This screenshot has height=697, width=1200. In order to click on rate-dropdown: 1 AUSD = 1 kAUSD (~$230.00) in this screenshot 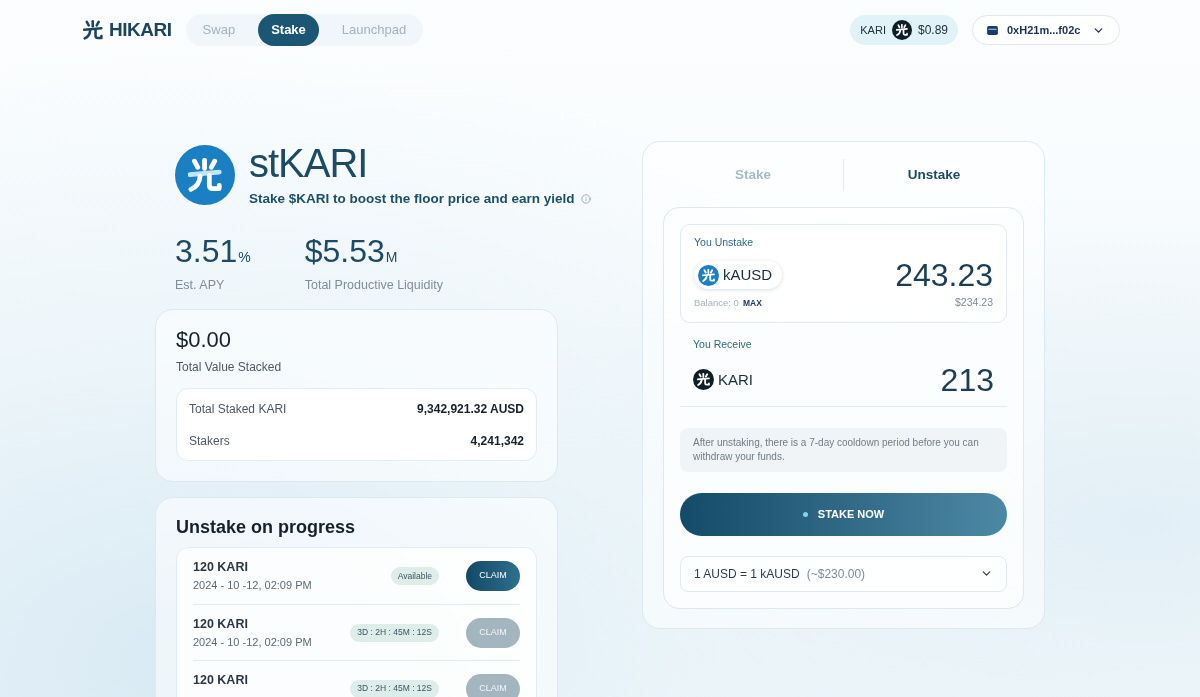, I will do `click(843, 573)`.